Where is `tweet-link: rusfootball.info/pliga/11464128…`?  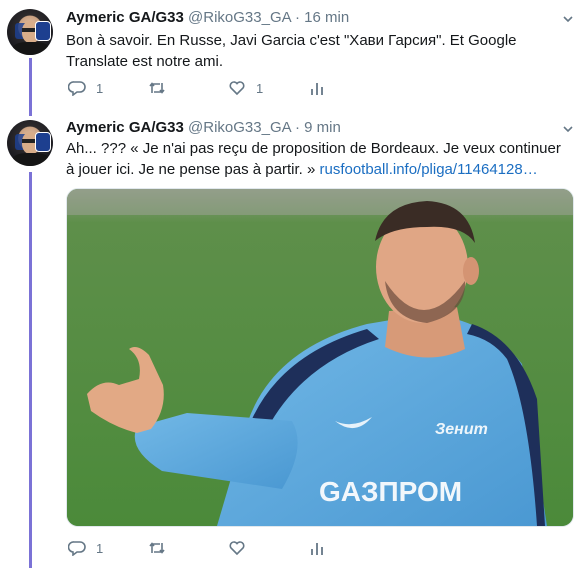
tweet-link: rusfootball.info/pliga/11464128… is located at coordinates (428, 169).